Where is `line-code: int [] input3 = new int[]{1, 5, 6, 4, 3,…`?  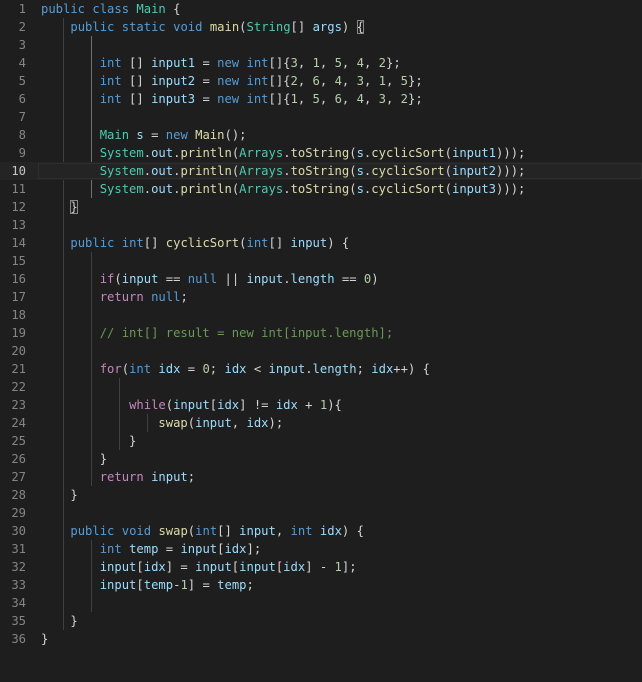
line-code: int [] input3 = new int[]{1, 5, 6, 4, 3,… is located at coordinates (232, 99).